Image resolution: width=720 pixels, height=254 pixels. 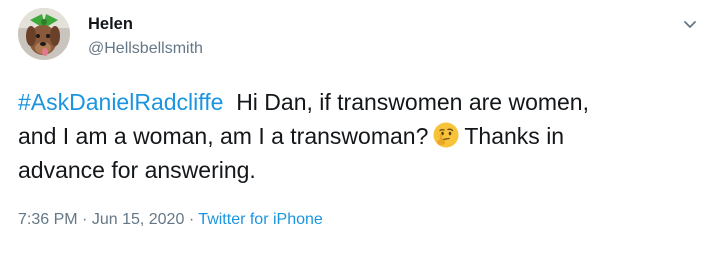 I want to click on tweet-text-line2: and I am a woman, am I a transwoman?, so click(x=223, y=136).